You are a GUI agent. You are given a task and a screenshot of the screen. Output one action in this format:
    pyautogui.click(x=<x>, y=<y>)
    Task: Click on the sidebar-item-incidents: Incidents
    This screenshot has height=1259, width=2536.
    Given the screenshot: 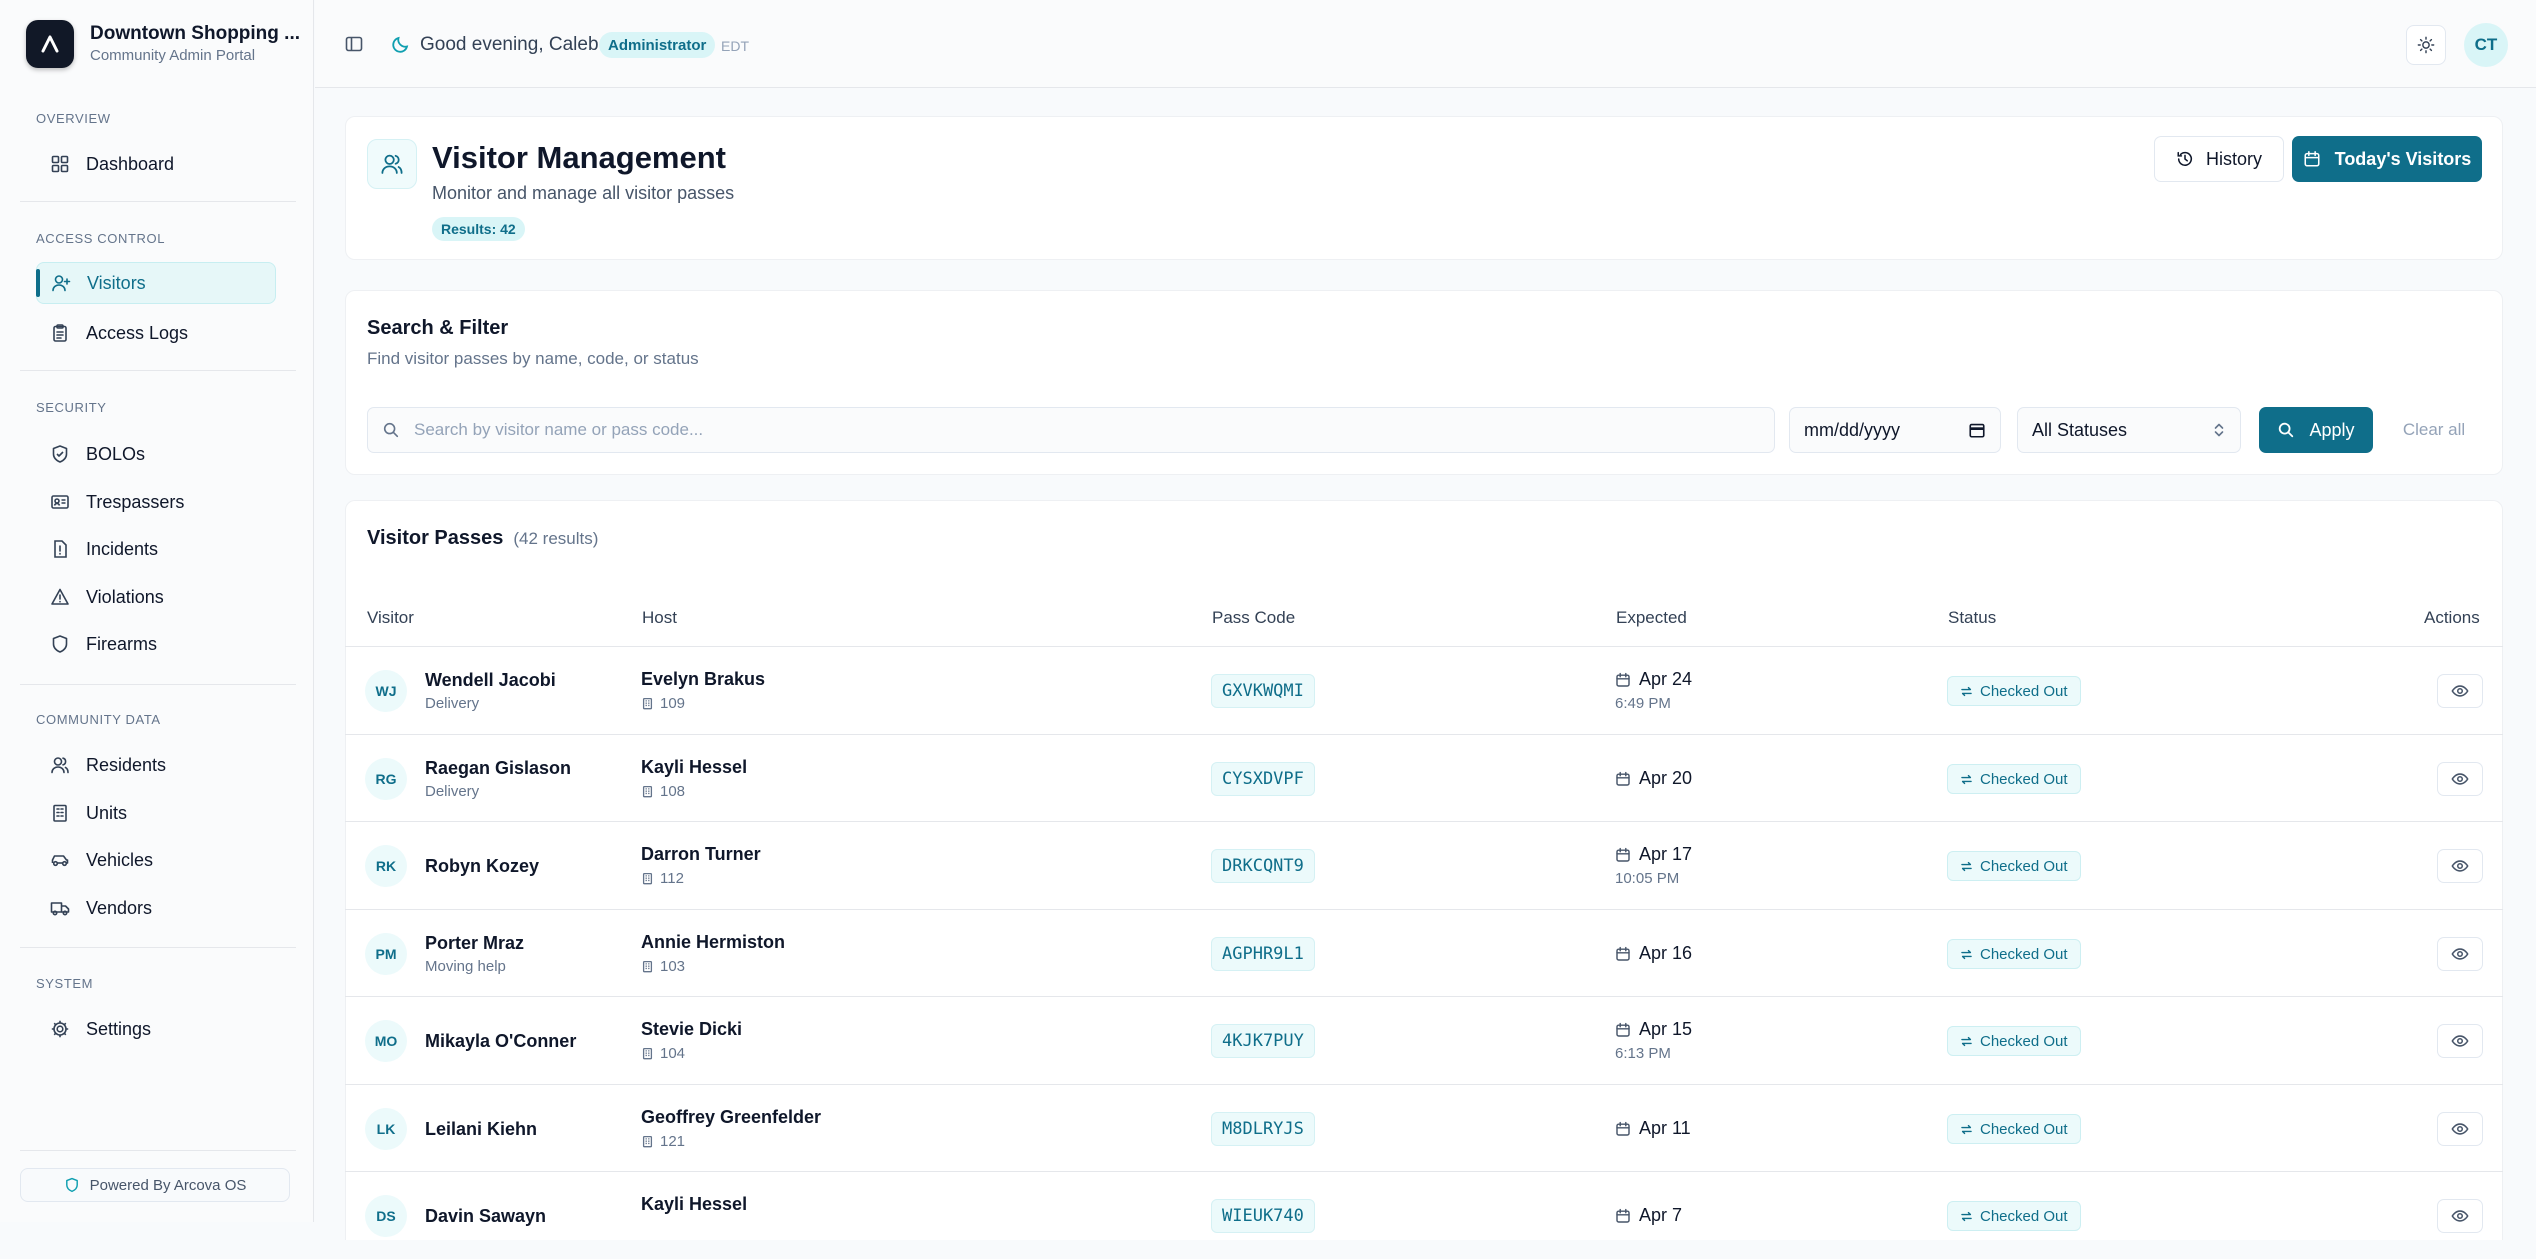 What is the action you would take?
    pyautogui.click(x=156, y=549)
    